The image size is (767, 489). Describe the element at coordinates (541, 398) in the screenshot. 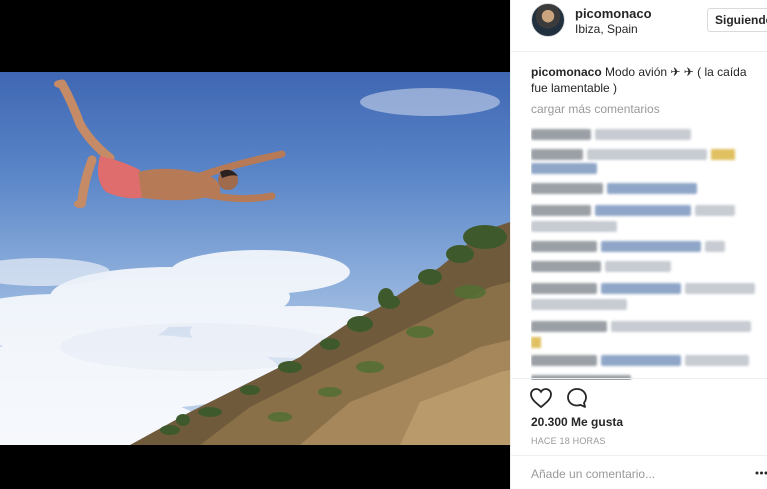

I see `heart-icon` at that location.